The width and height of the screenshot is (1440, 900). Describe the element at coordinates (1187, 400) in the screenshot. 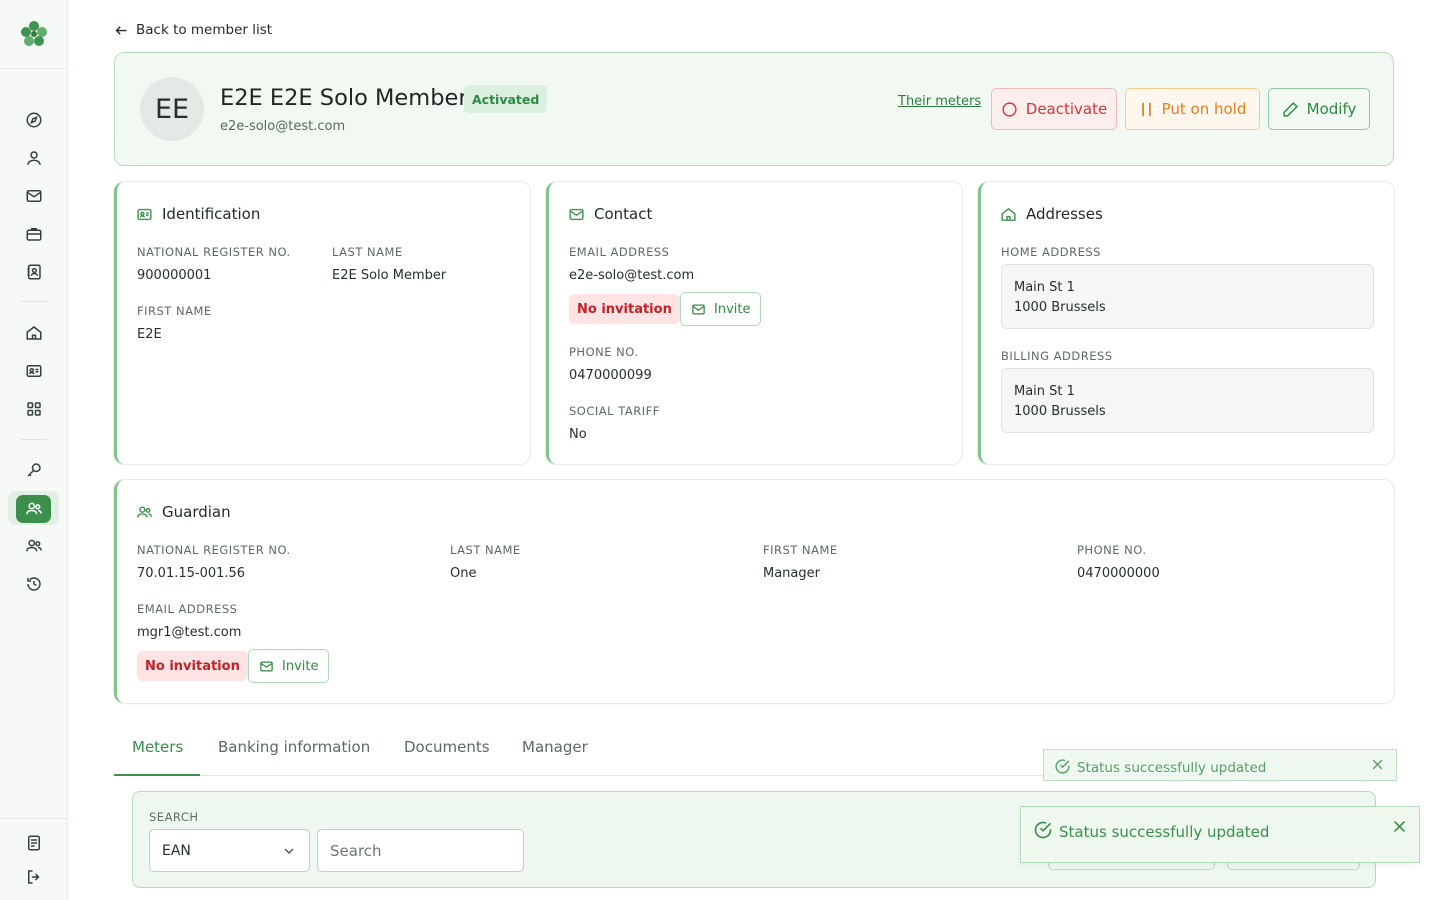

I see `billing-address-box: Main St 1 1000 Brussels` at that location.